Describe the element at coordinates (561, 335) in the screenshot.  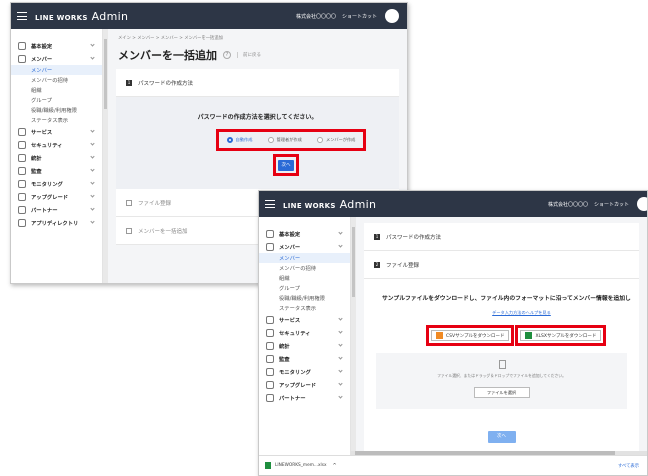
I see `xlsx-download-button: XLSXサンプルをダウンロード` at that location.